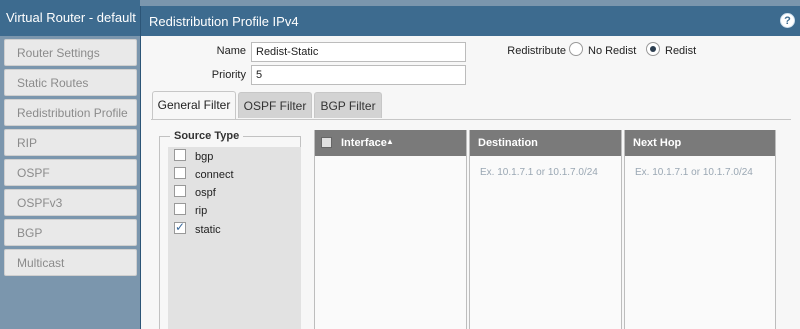 This screenshot has height=329, width=800. I want to click on sidebar-item-bgp: BGP, so click(70, 232).